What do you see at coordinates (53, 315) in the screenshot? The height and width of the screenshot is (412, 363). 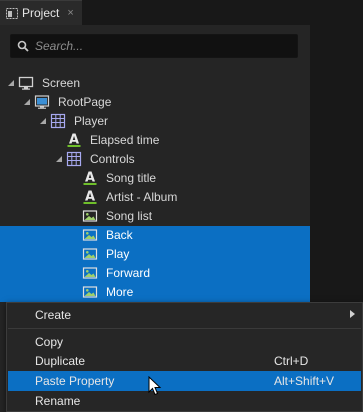 I see `menu-item-label: Create` at bounding box center [53, 315].